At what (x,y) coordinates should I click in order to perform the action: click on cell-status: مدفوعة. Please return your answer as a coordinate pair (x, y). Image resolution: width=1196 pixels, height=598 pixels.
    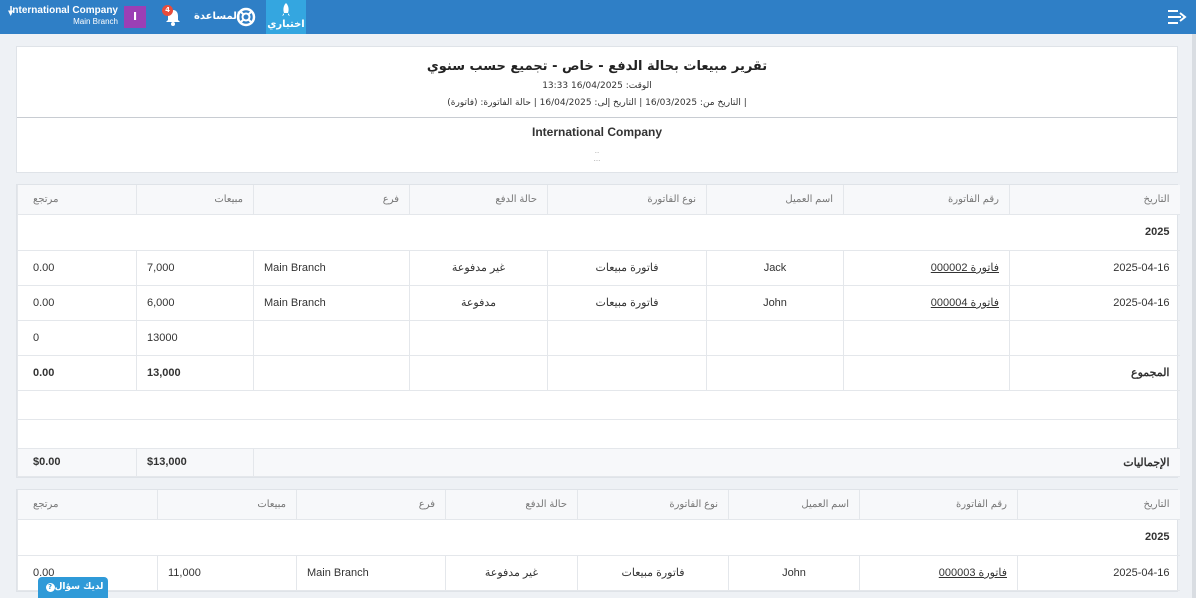
    Looking at the image, I should click on (478, 303).